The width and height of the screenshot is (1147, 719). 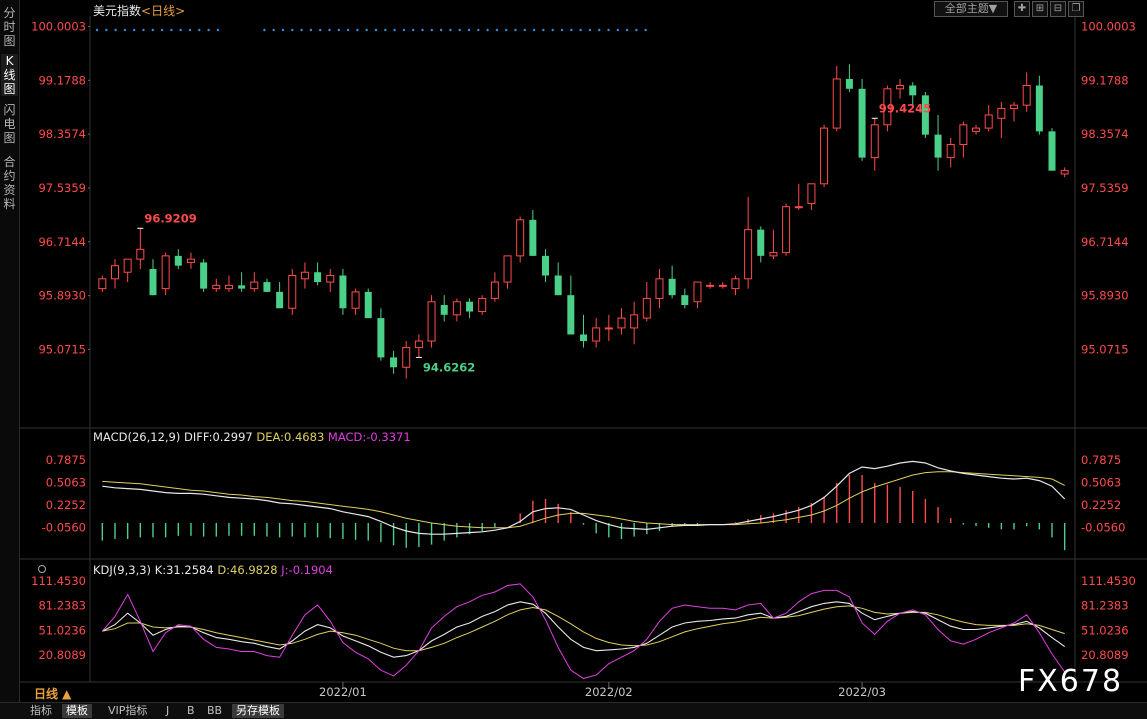 What do you see at coordinates (191, 711) in the screenshot?
I see `tab-b: B` at bounding box center [191, 711].